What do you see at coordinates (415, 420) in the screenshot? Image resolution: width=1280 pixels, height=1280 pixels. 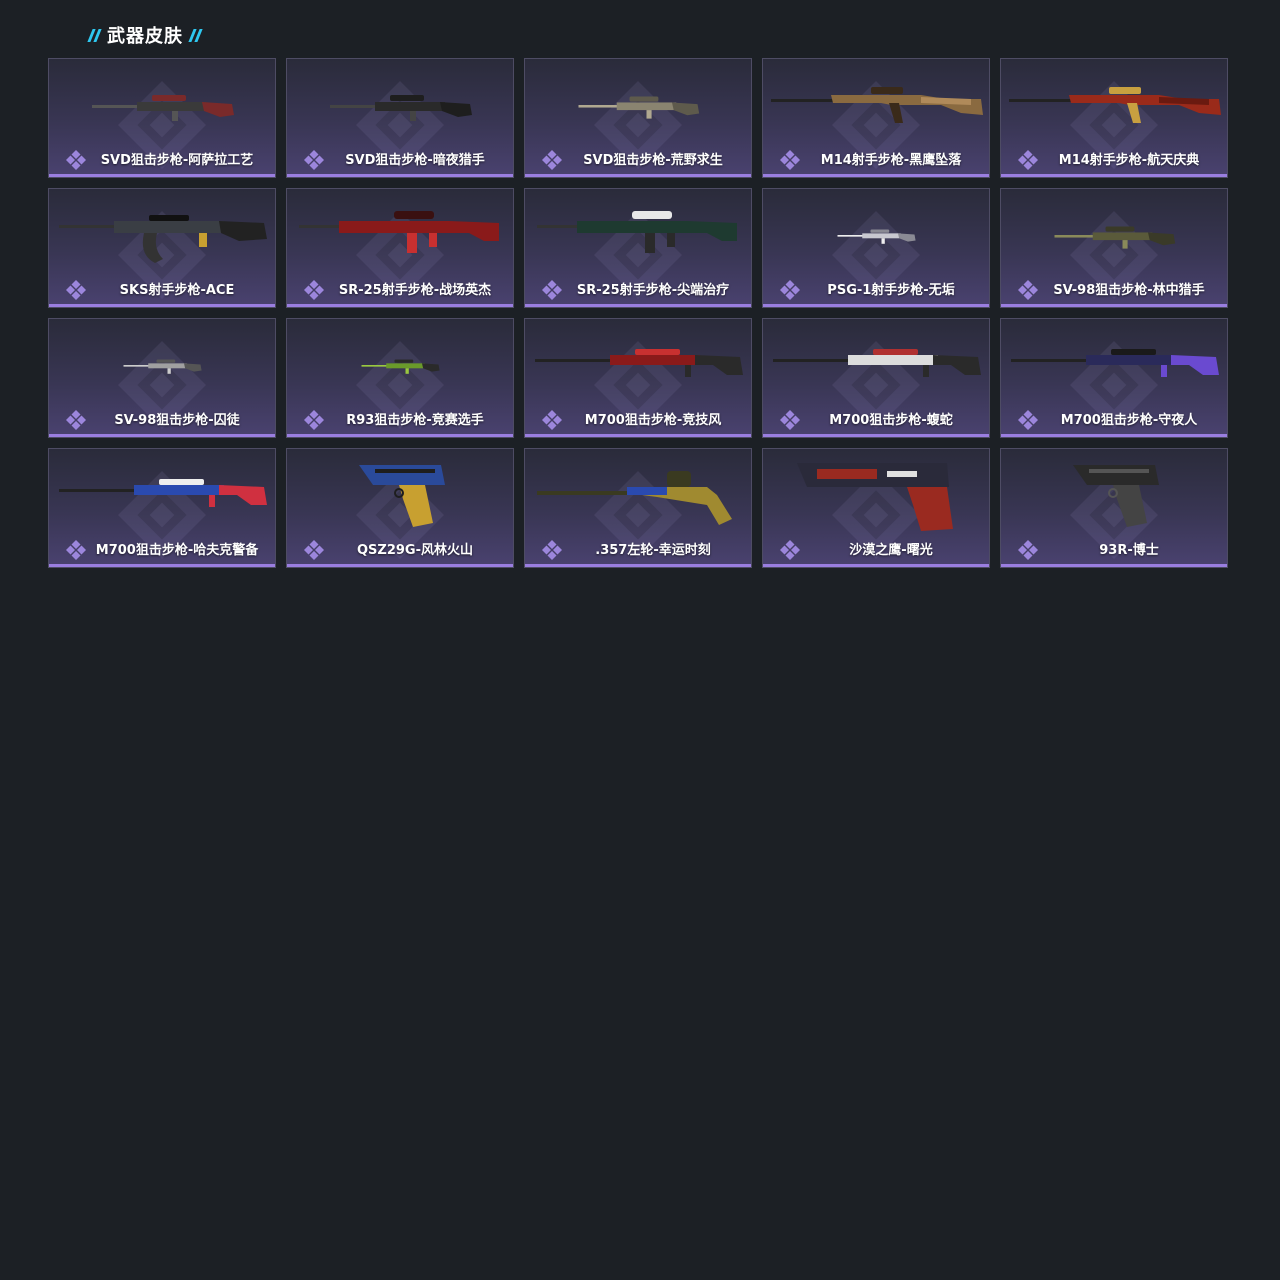 I see `weapon-skin-name: R93狙击步枪-竞赛选手` at bounding box center [415, 420].